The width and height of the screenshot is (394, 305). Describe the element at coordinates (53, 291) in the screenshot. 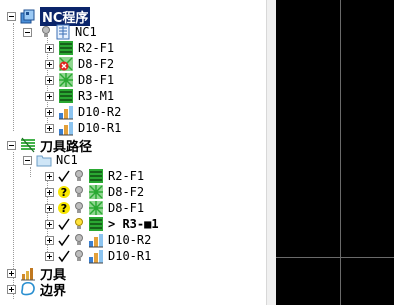

I see `tree-label: 边界` at that location.